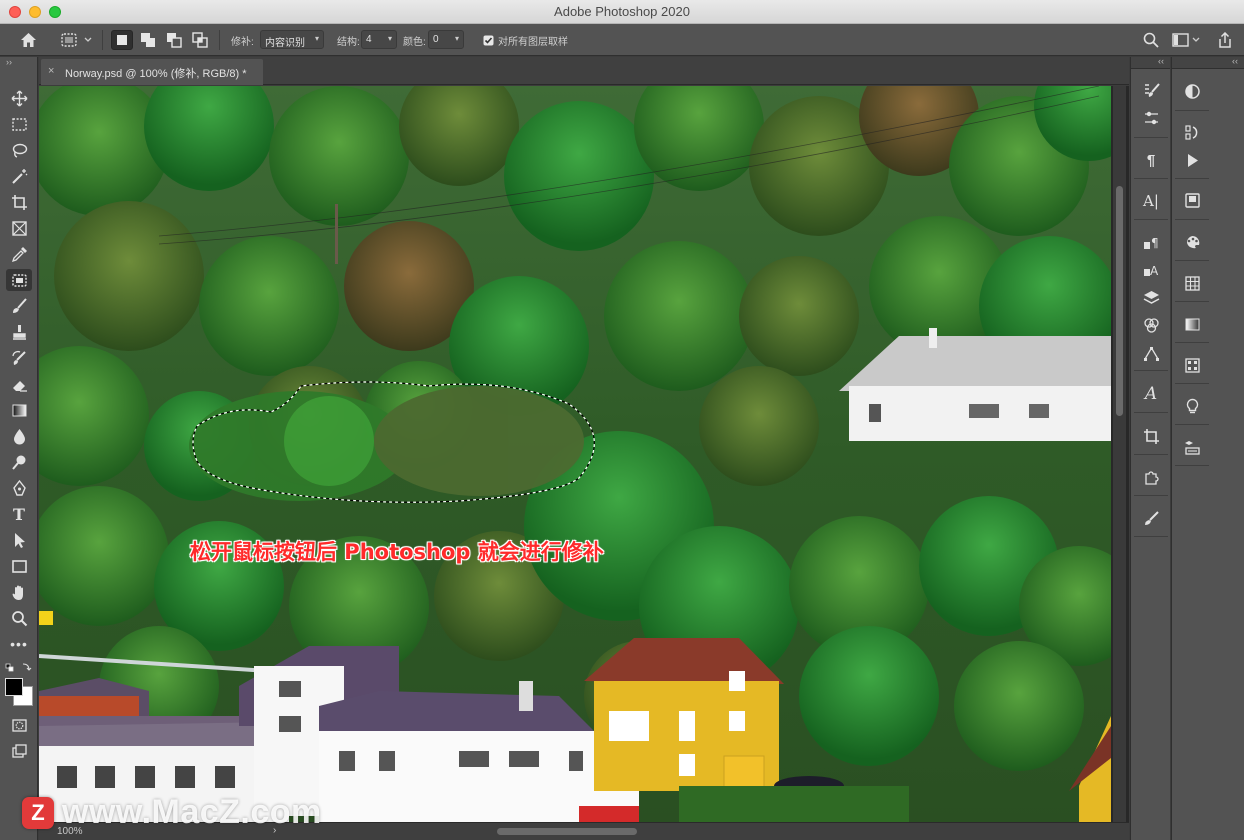  Describe the element at coordinates (348, 42) in the screenshot. I see `structure-label: 结构:` at that location.